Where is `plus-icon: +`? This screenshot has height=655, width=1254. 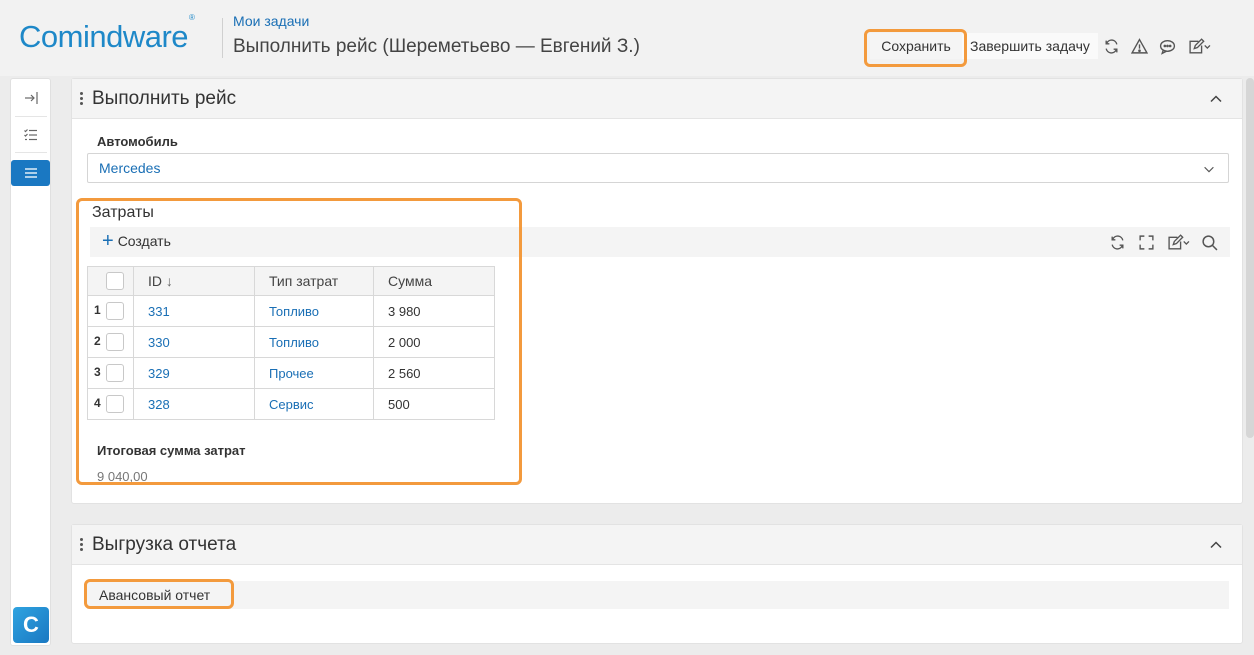
plus-icon: + is located at coordinates (108, 241).